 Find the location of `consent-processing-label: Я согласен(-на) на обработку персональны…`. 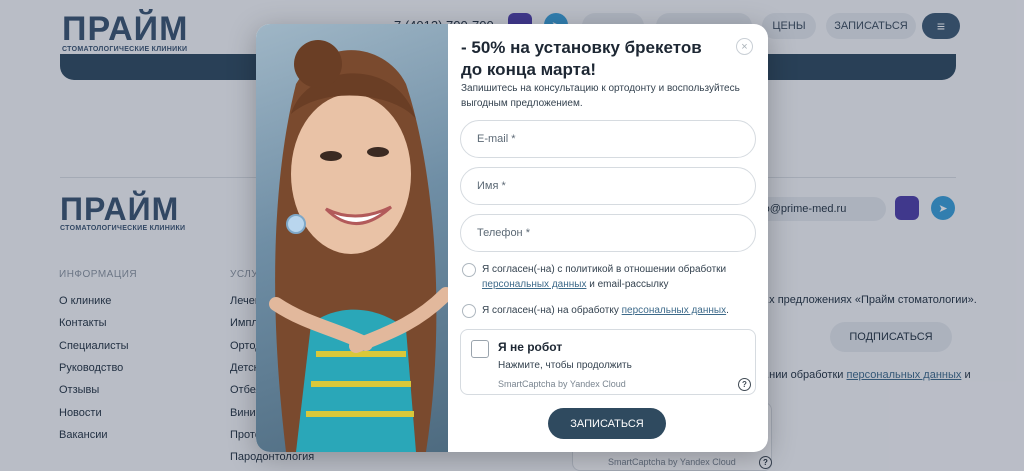

consent-processing-label: Я согласен(-на) на обработку персональны… is located at coordinates (605, 310).